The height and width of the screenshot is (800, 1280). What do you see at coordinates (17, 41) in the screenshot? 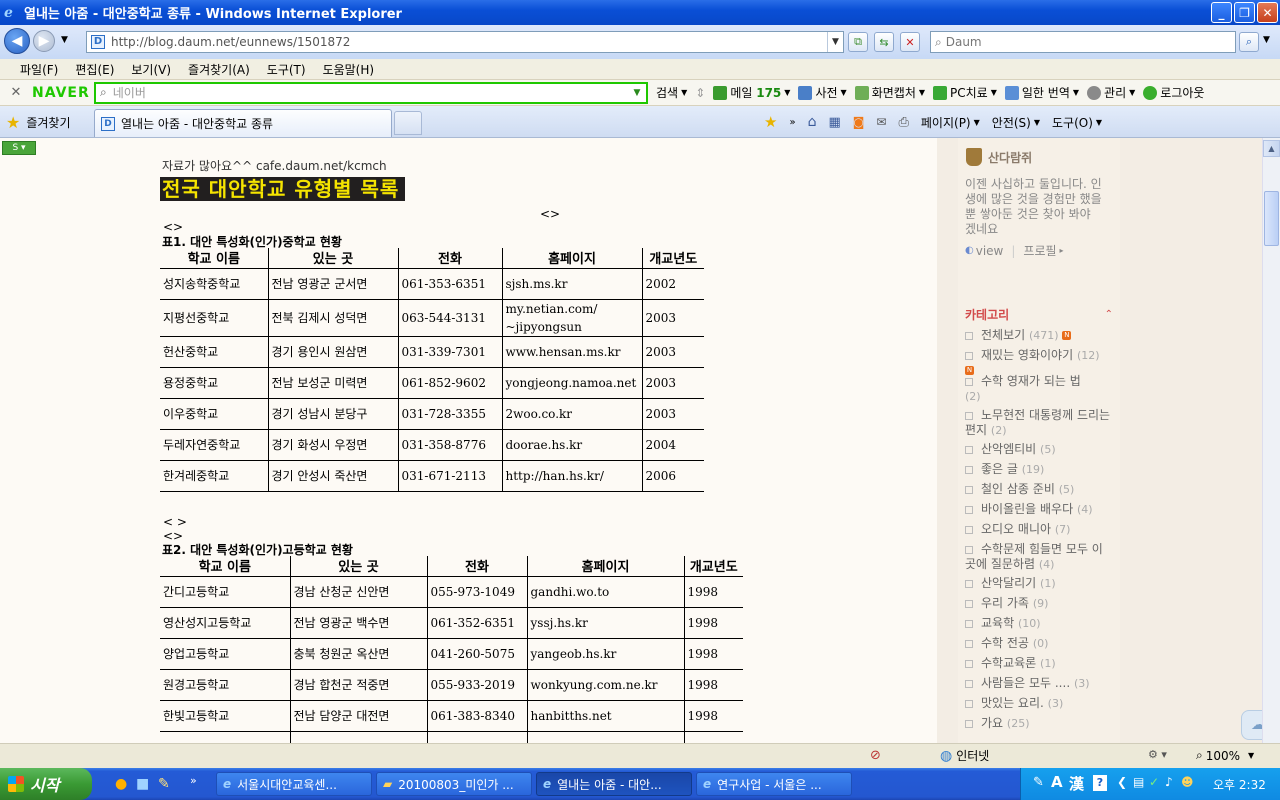
I see `back-button: ◀` at bounding box center [17, 41].